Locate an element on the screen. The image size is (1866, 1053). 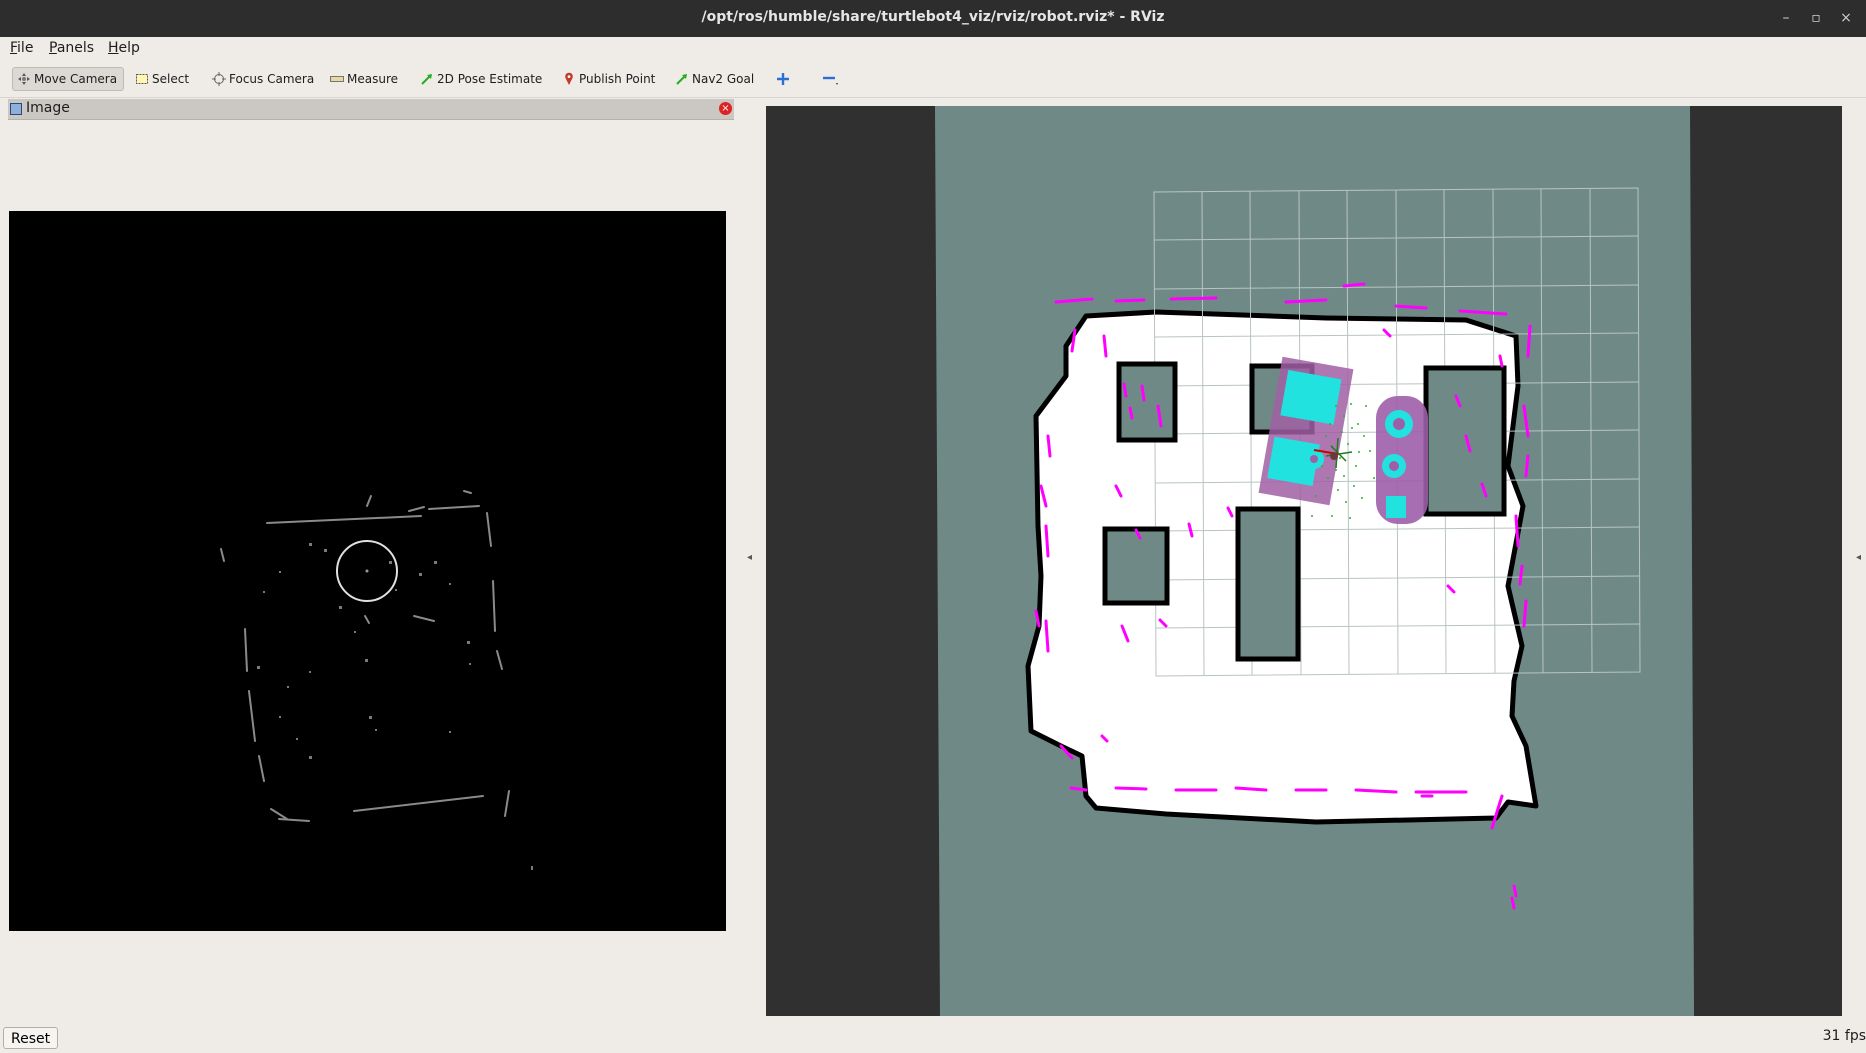
menu-panels: Panels is located at coordinates (71, 48).